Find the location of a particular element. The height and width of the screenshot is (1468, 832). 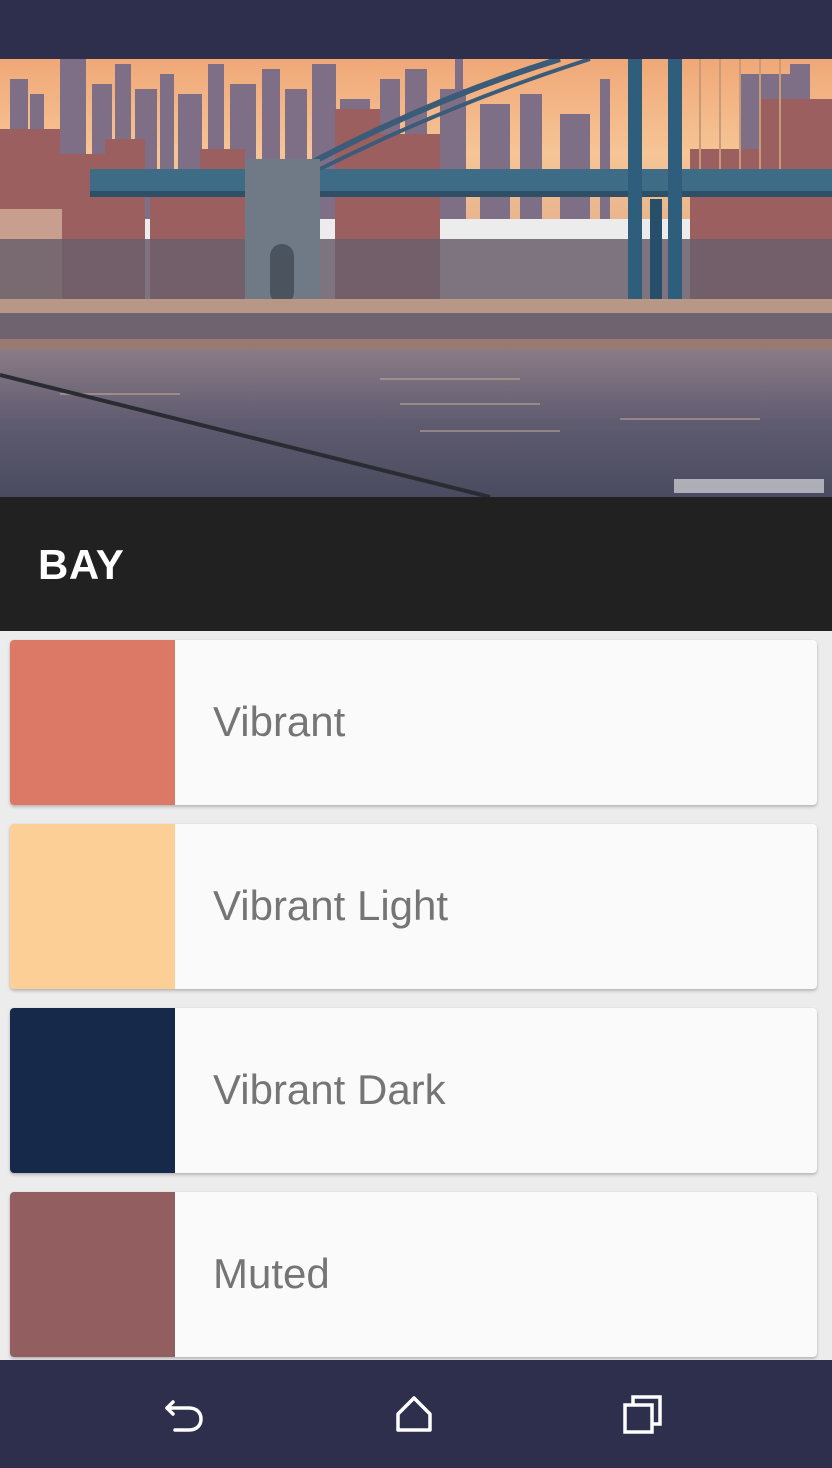

back-button is located at coordinates (185, 1414).